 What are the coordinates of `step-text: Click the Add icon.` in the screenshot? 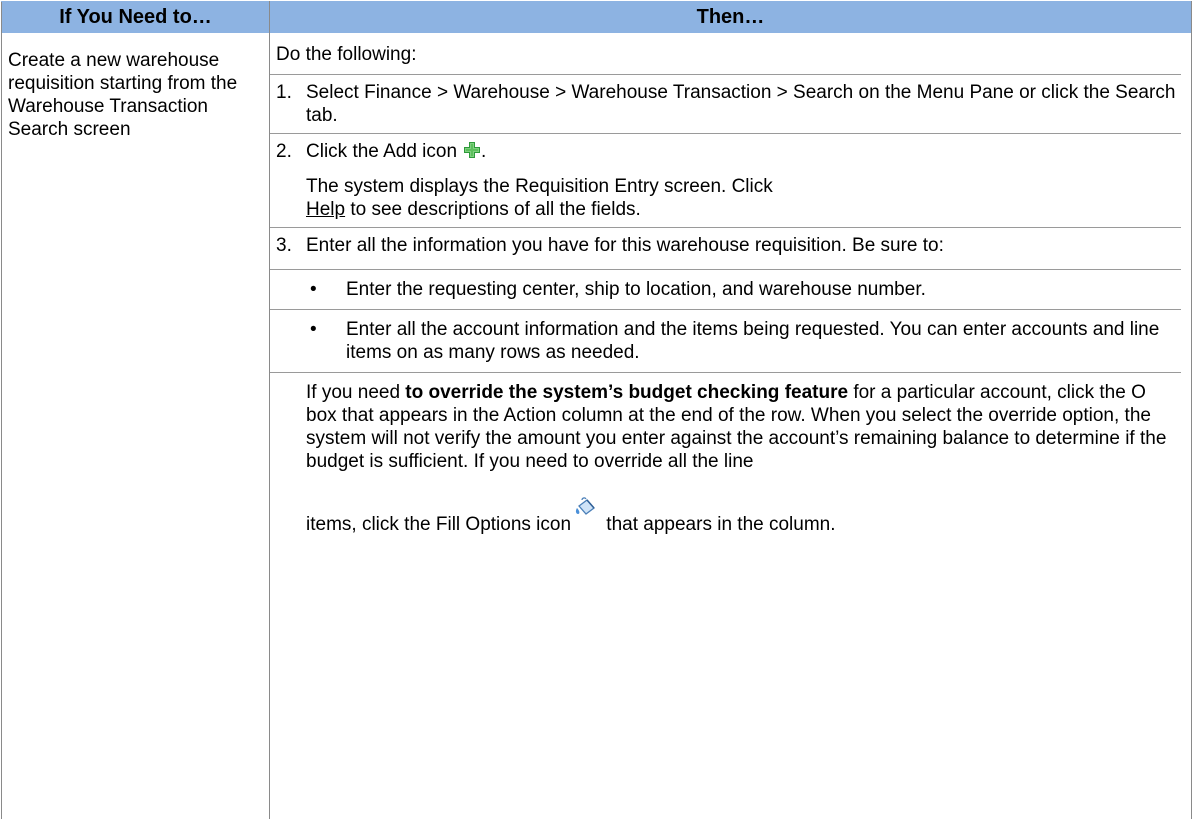 It's located at (743, 151).